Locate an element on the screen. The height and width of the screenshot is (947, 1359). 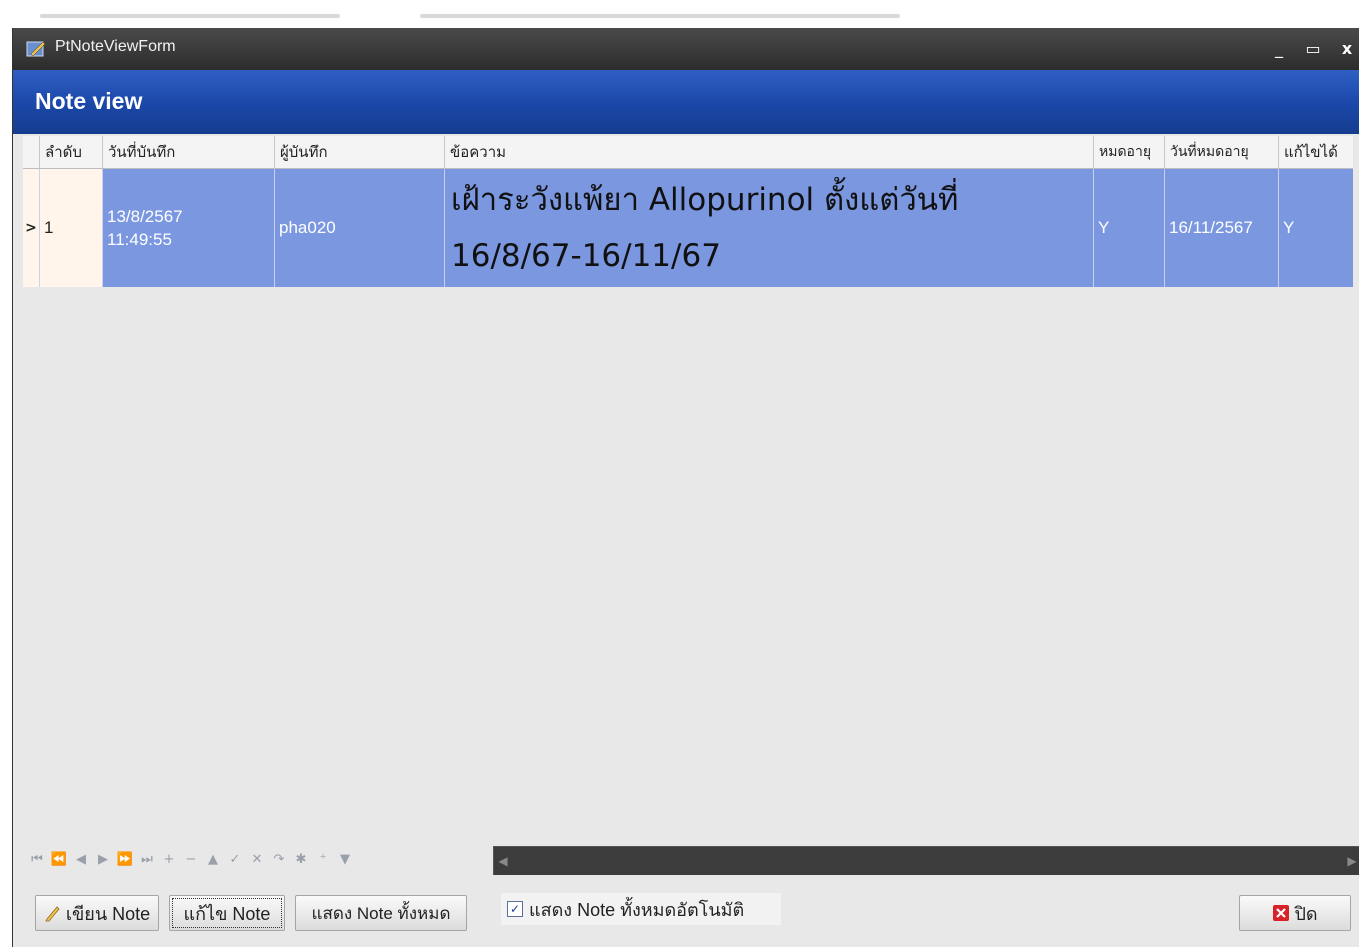
app-icon is located at coordinates (36, 49).